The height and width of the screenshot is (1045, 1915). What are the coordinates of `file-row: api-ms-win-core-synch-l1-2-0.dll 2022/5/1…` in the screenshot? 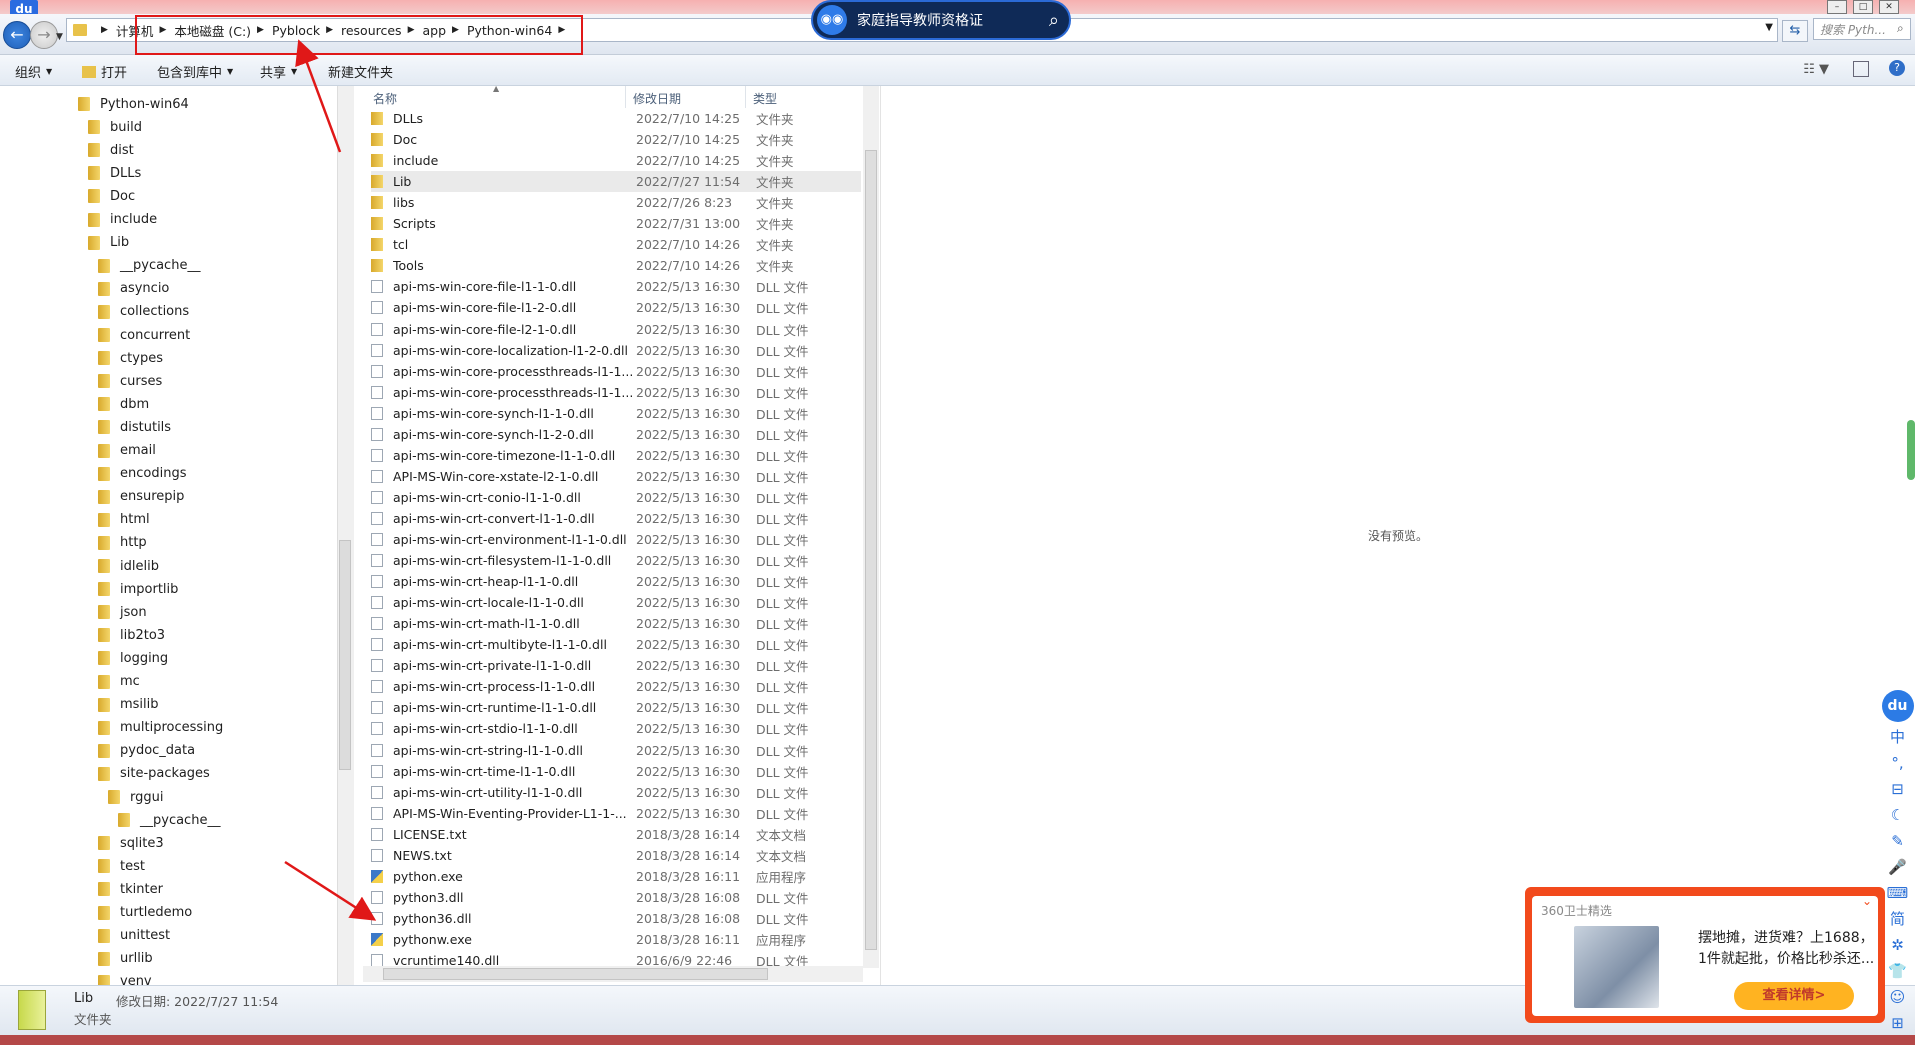 It's located at (616, 434).